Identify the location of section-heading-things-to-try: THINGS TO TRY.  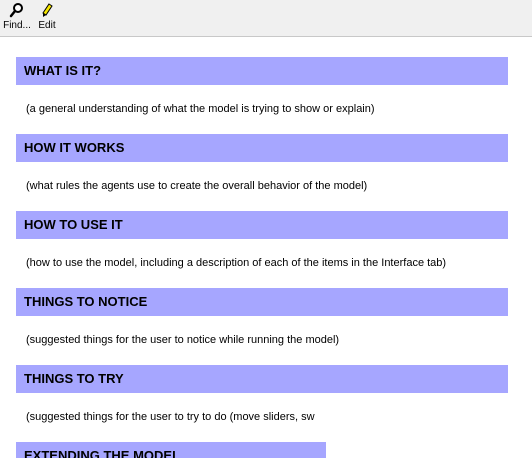
(262, 379).